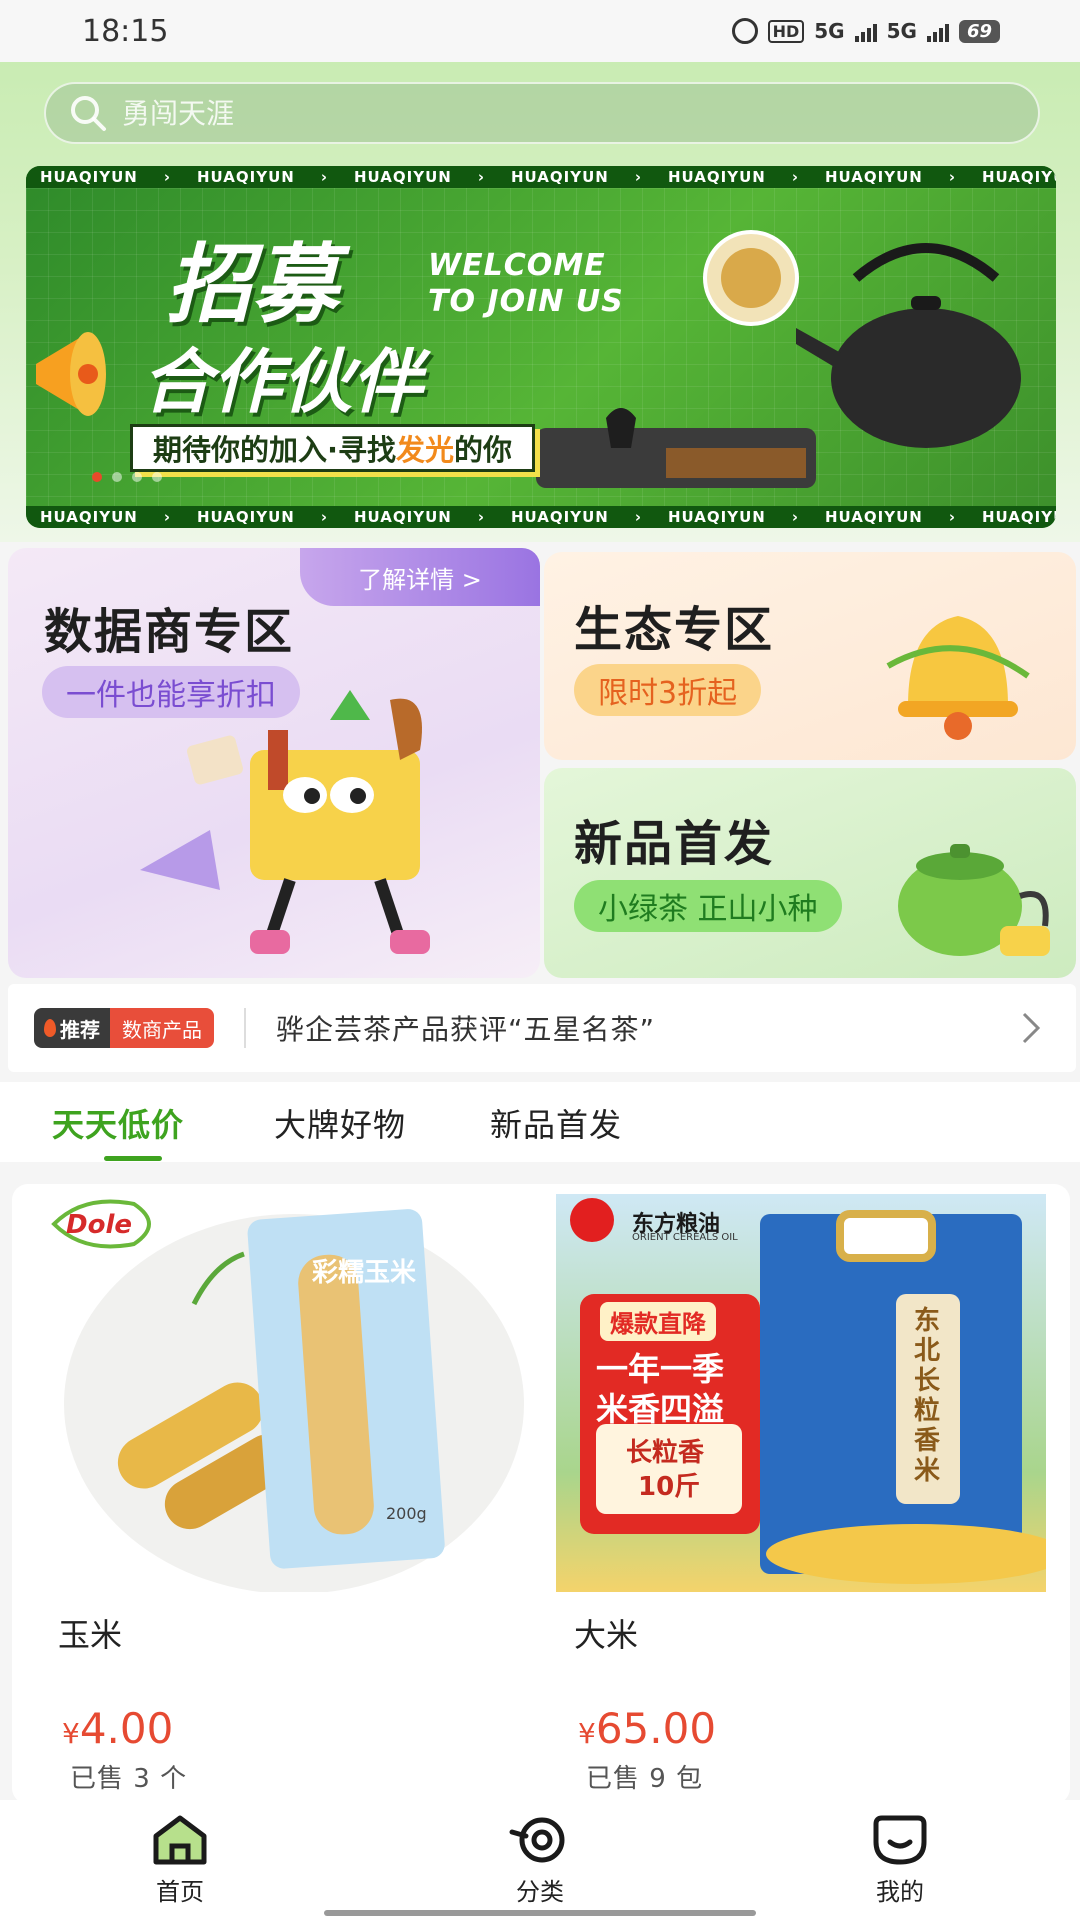 The height and width of the screenshot is (1920, 1080). I want to click on search-bar, so click(542, 113).